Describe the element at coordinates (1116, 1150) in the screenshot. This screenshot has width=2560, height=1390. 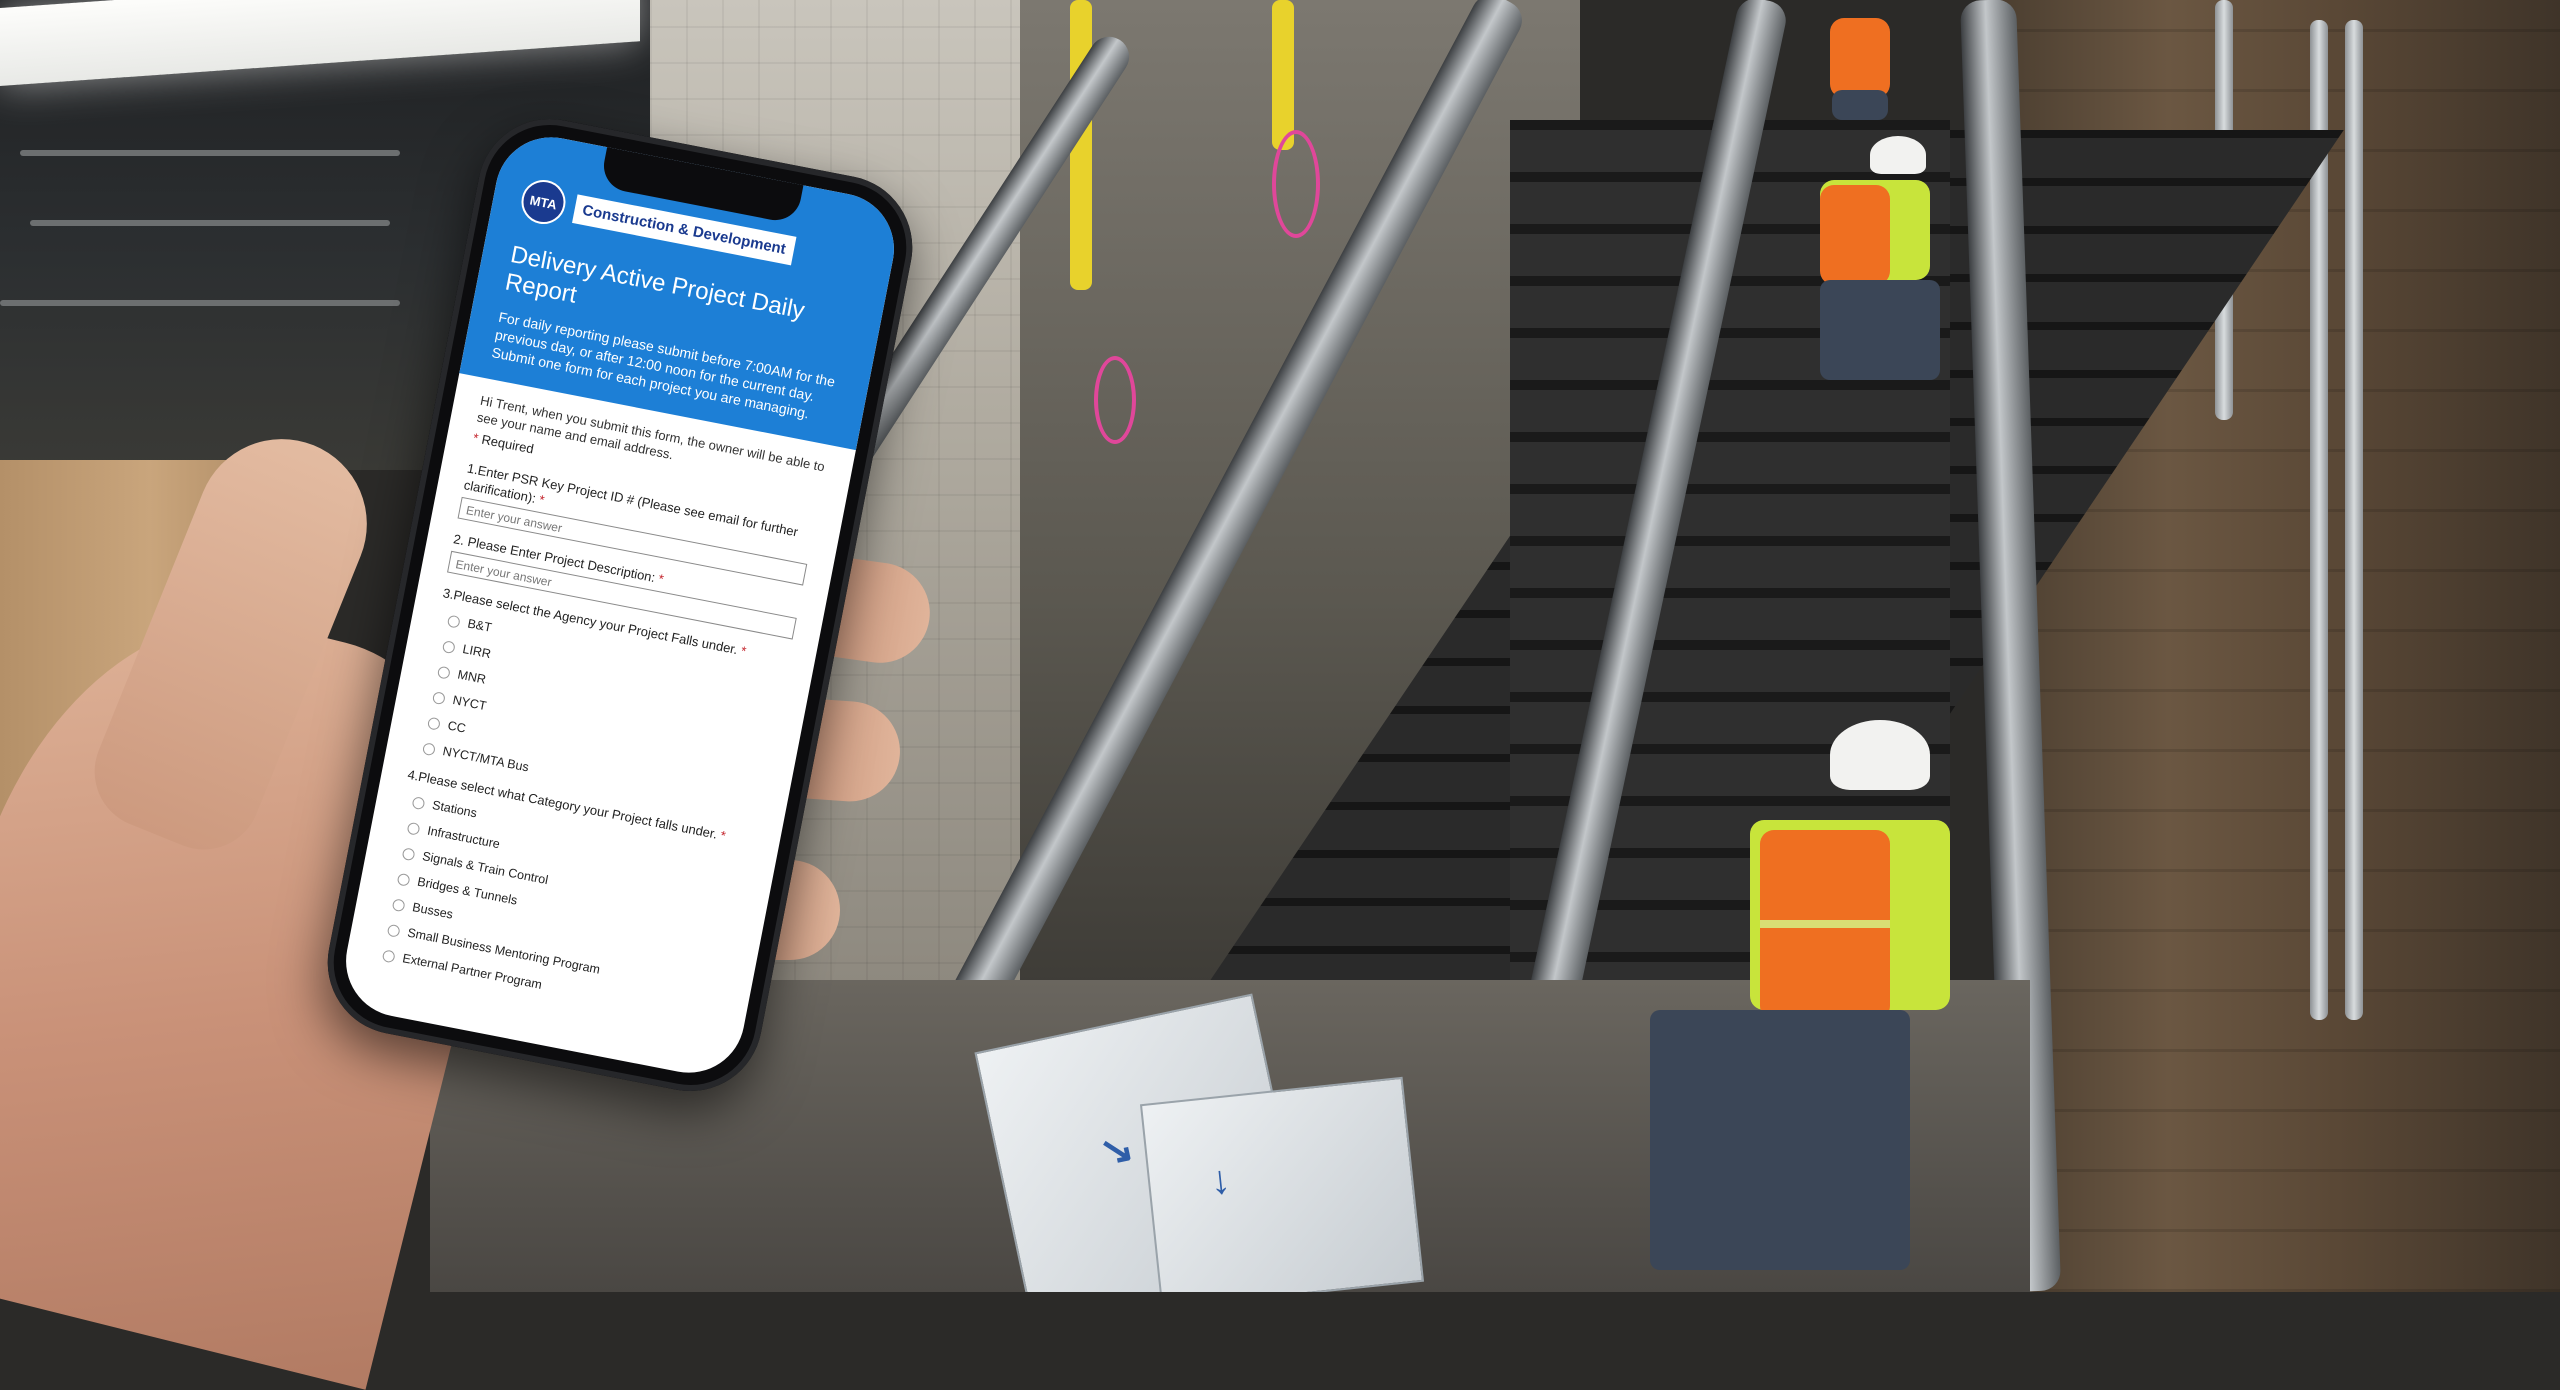
I see `arrow-icon: ↘` at that location.